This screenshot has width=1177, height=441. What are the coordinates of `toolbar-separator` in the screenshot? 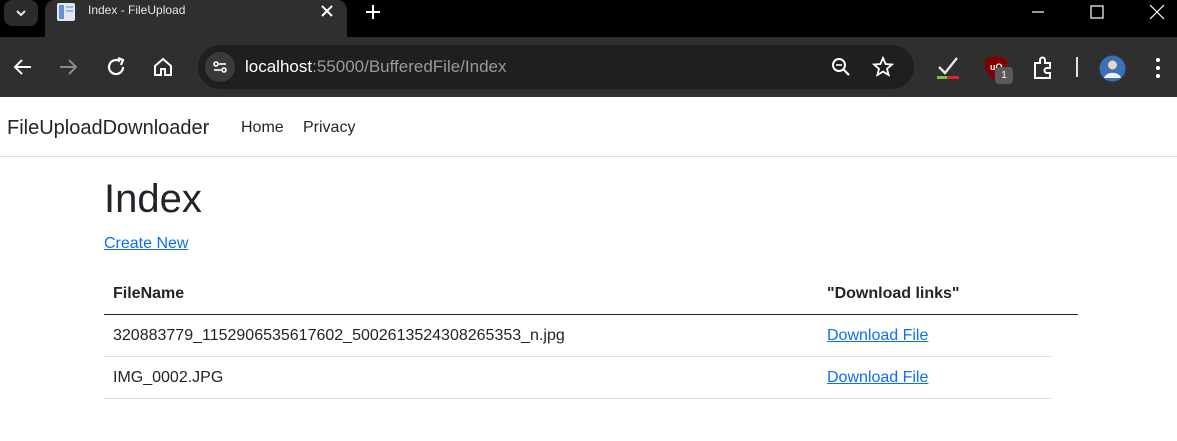 It's located at (1077, 67).